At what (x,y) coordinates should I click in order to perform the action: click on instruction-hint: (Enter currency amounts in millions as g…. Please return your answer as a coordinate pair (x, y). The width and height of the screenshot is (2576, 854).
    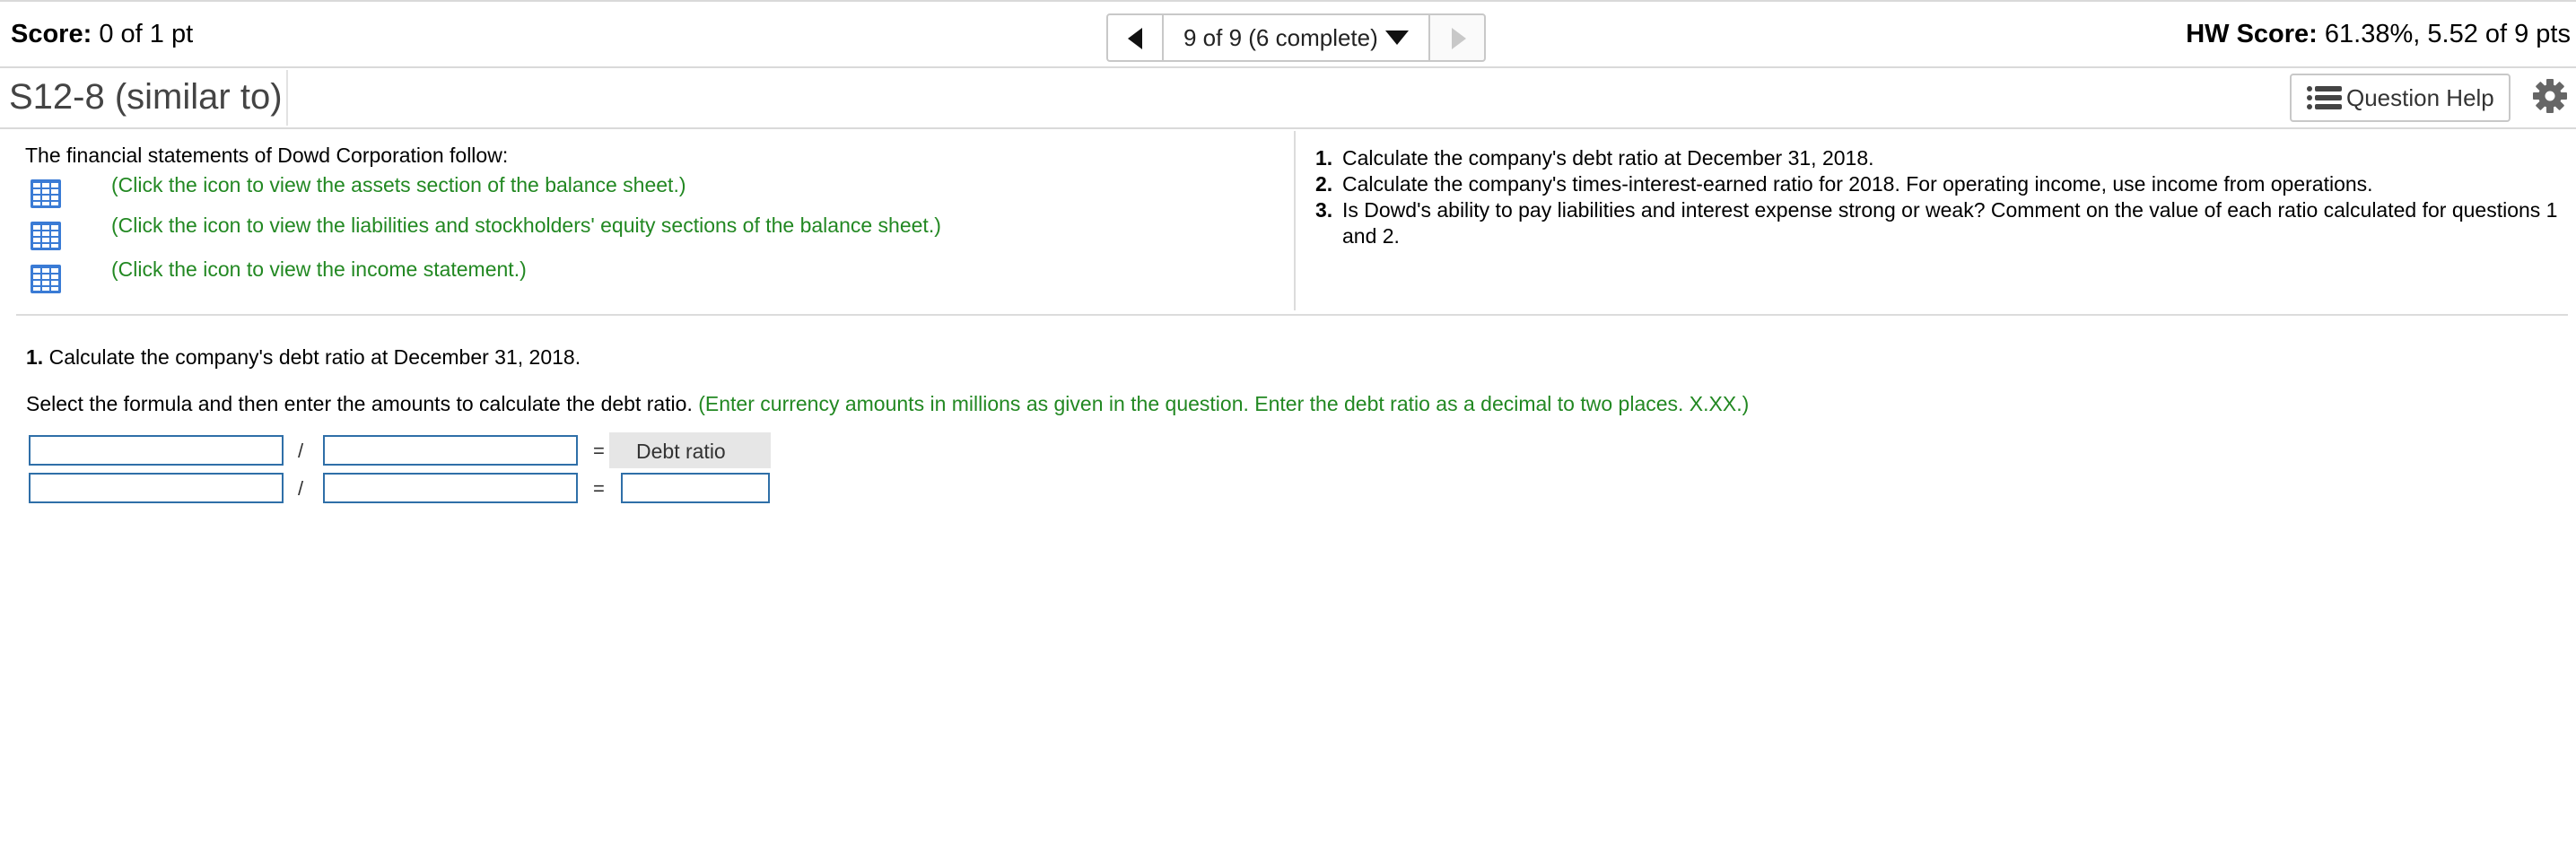
    Looking at the image, I should click on (1224, 403).